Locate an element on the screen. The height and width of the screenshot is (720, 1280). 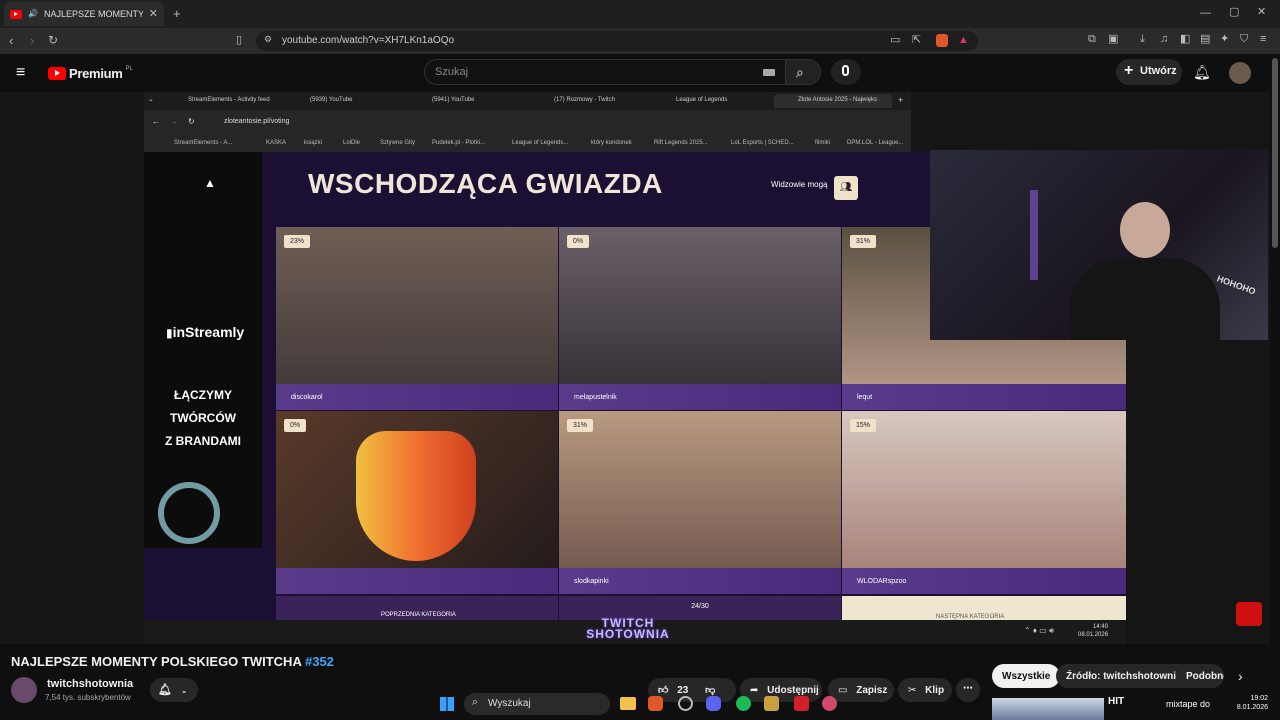
spotify-taskbar-icon is located at coordinates (743, 703).